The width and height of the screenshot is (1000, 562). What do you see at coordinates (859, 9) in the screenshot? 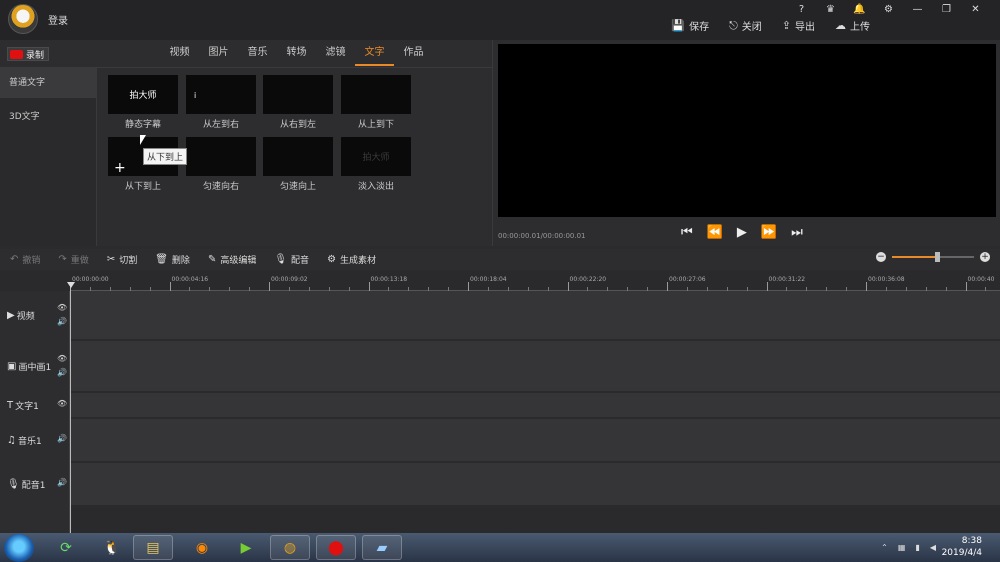
I see `bell-icon: 🔔` at bounding box center [859, 9].